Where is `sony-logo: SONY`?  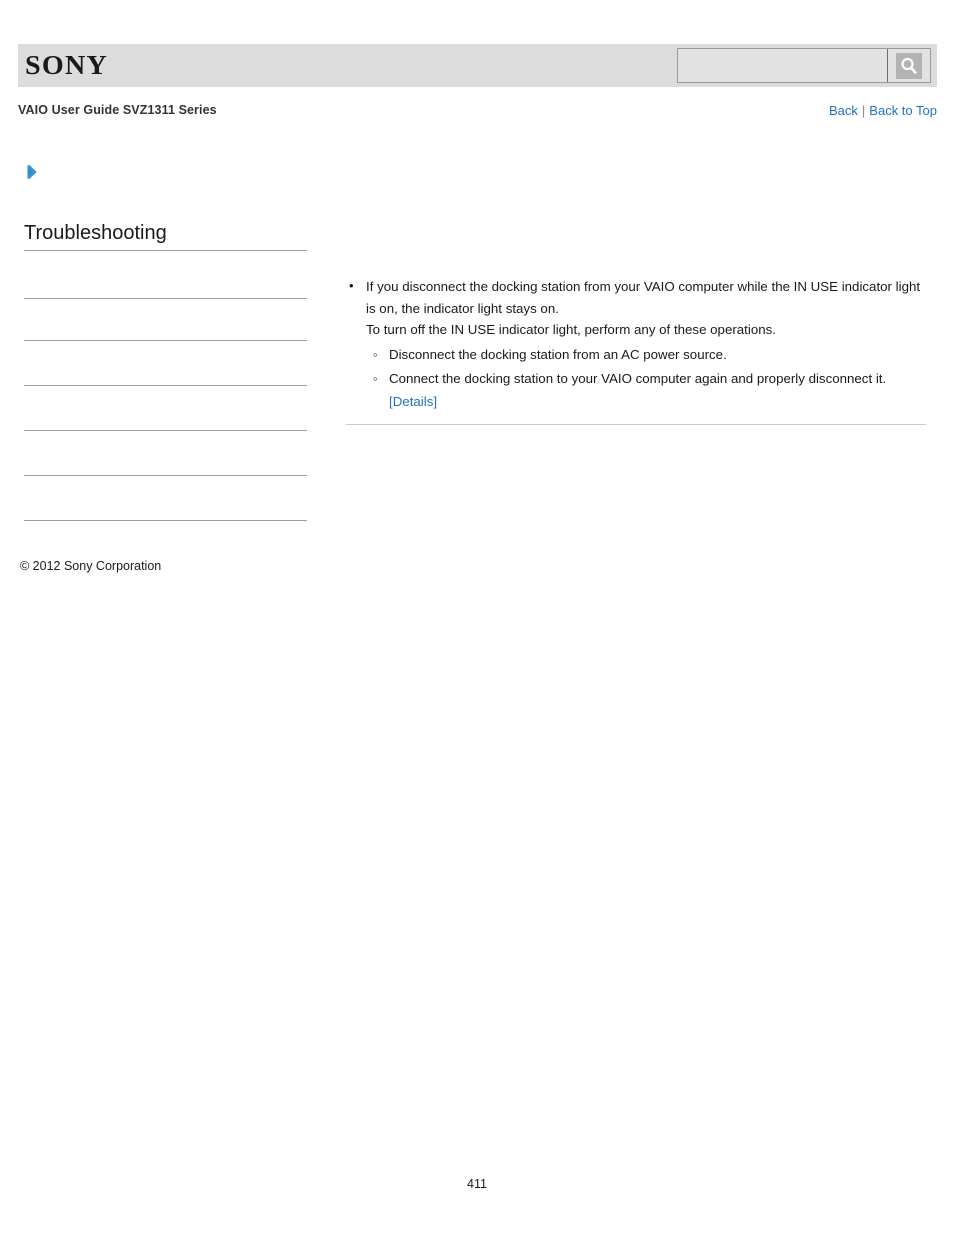 sony-logo: SONY is located at coordinates (67, 65).